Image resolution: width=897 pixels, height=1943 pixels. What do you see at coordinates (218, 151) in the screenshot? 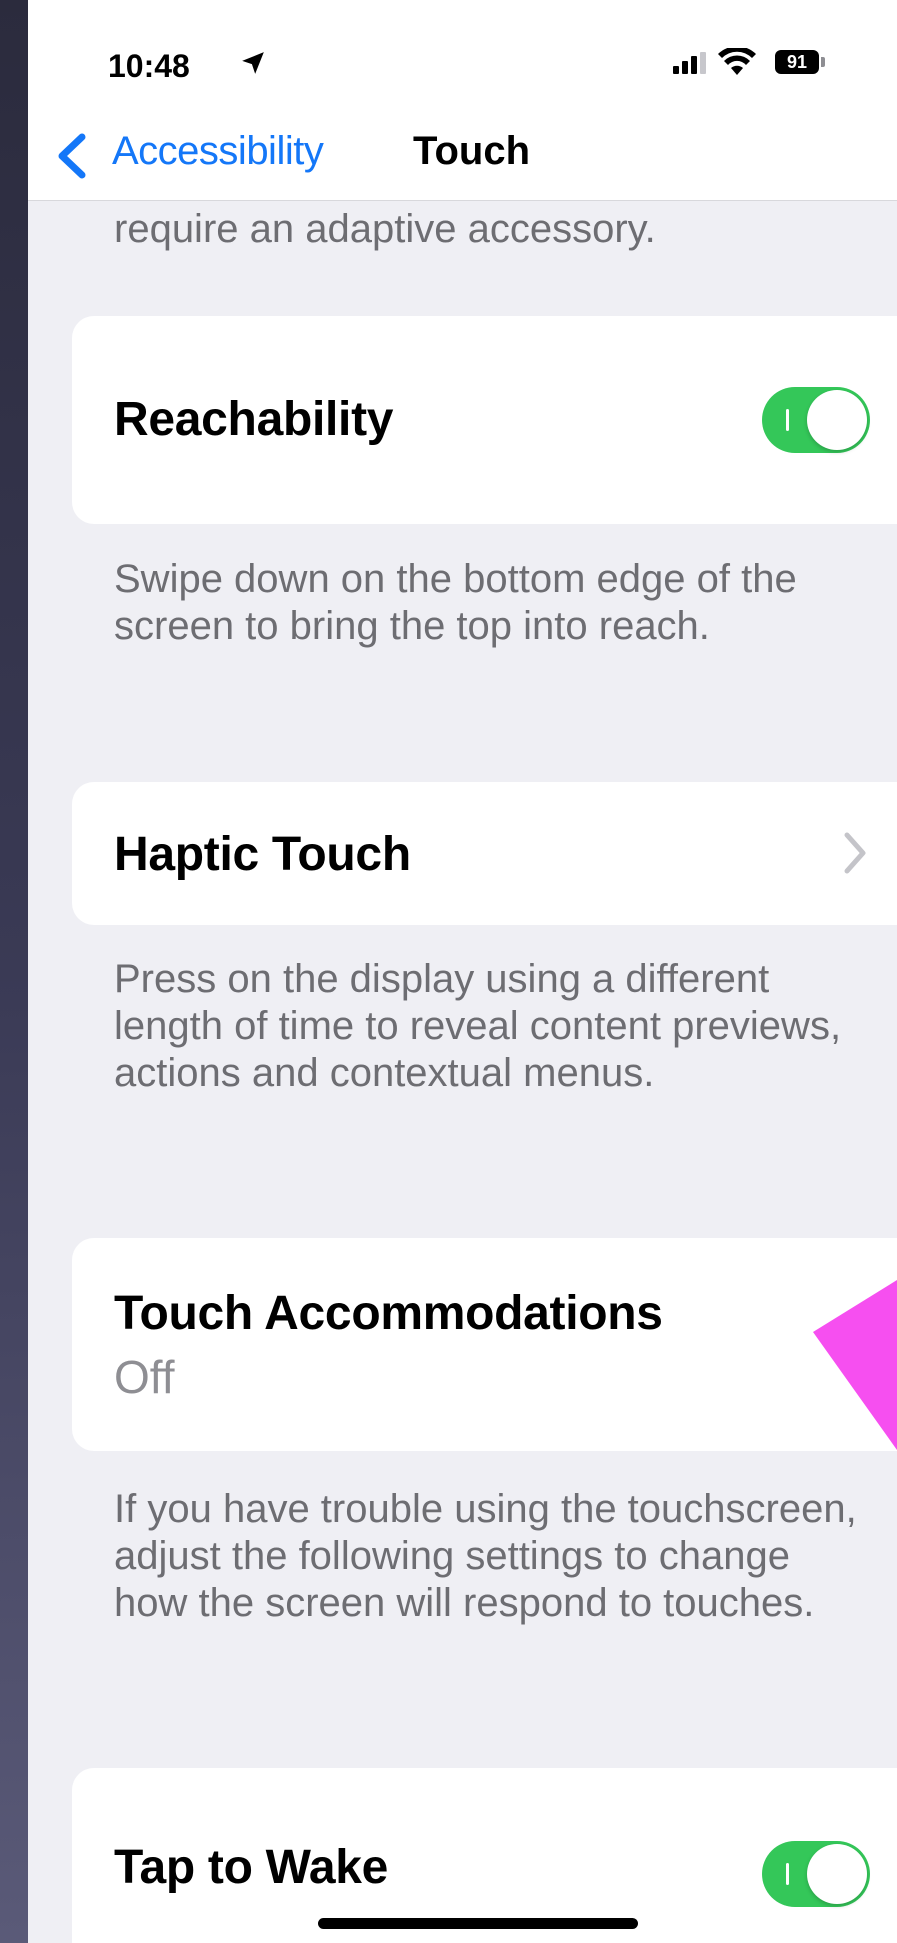
I see `back-button: Accessibility` at bounding box center [218, 151].